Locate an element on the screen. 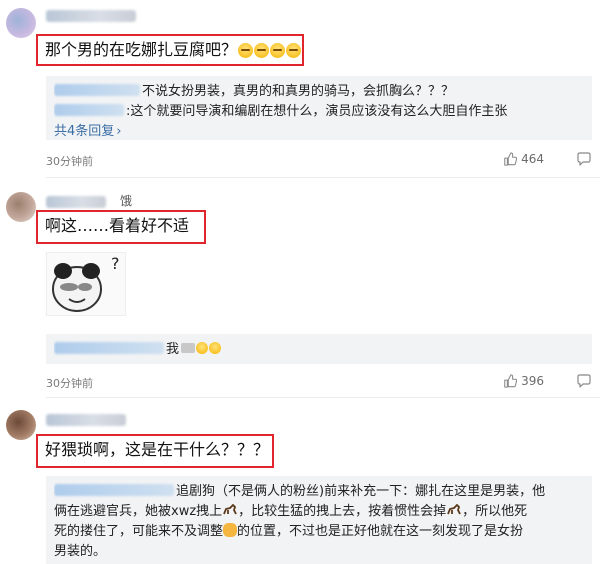 This screenshot has width=600, height=564. reply-text: :这个就要问导演和编剧在想什么，演员应该没有这么大胆自作主张 is located at coordinates (317, 111).